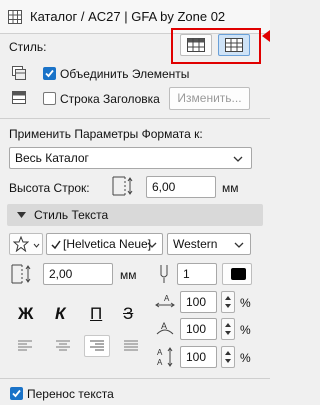 Image resolution: width=320 pixels, height=405 pixels. Describe the element at coordinates (123, 186) in the screenshot. I see `row-height-icon` at that location.